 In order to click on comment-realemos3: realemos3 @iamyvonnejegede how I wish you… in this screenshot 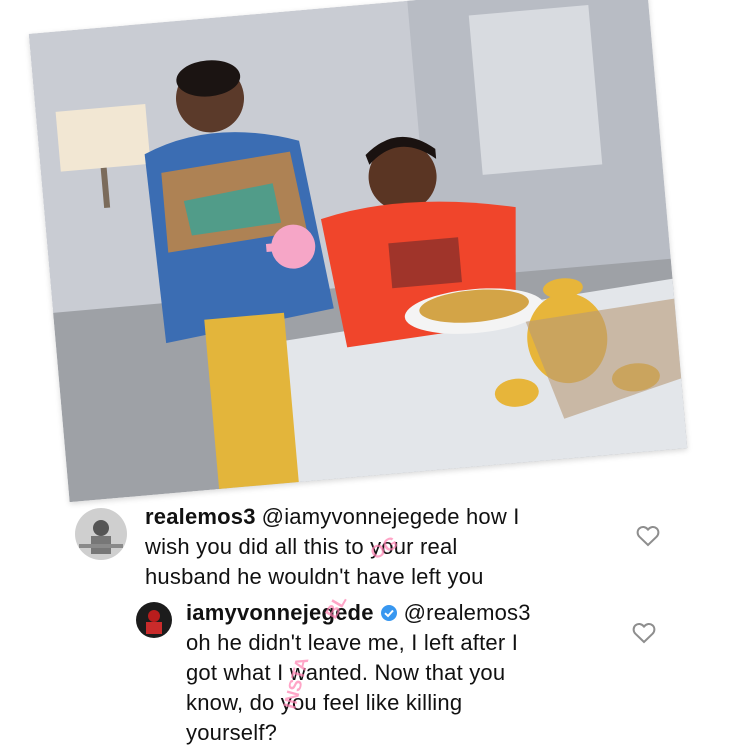, I will do `click(355, 547)`.